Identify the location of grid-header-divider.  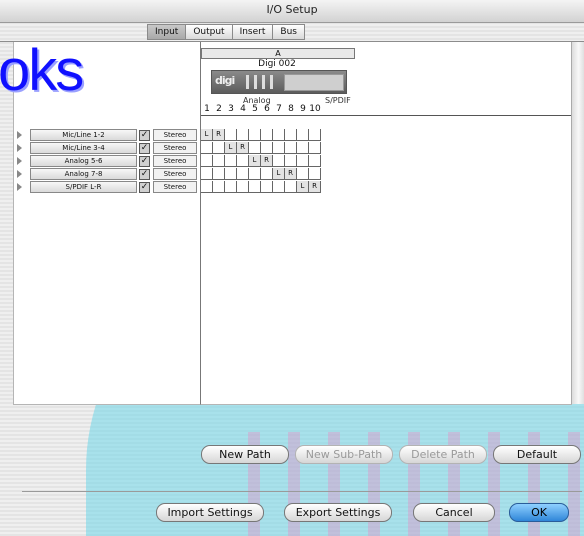
(386, 115).